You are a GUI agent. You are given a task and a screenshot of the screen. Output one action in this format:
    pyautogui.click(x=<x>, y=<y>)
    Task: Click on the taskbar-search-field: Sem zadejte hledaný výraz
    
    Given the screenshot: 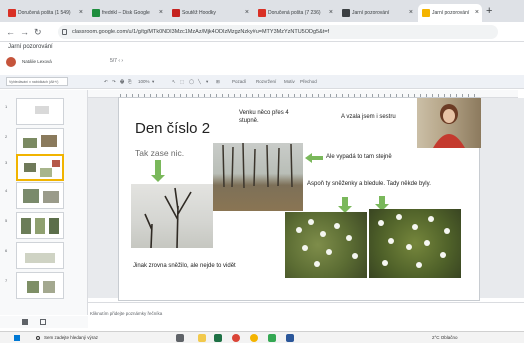 What is the action you would take?
    pyautogui.click(x=89, y=338)
    